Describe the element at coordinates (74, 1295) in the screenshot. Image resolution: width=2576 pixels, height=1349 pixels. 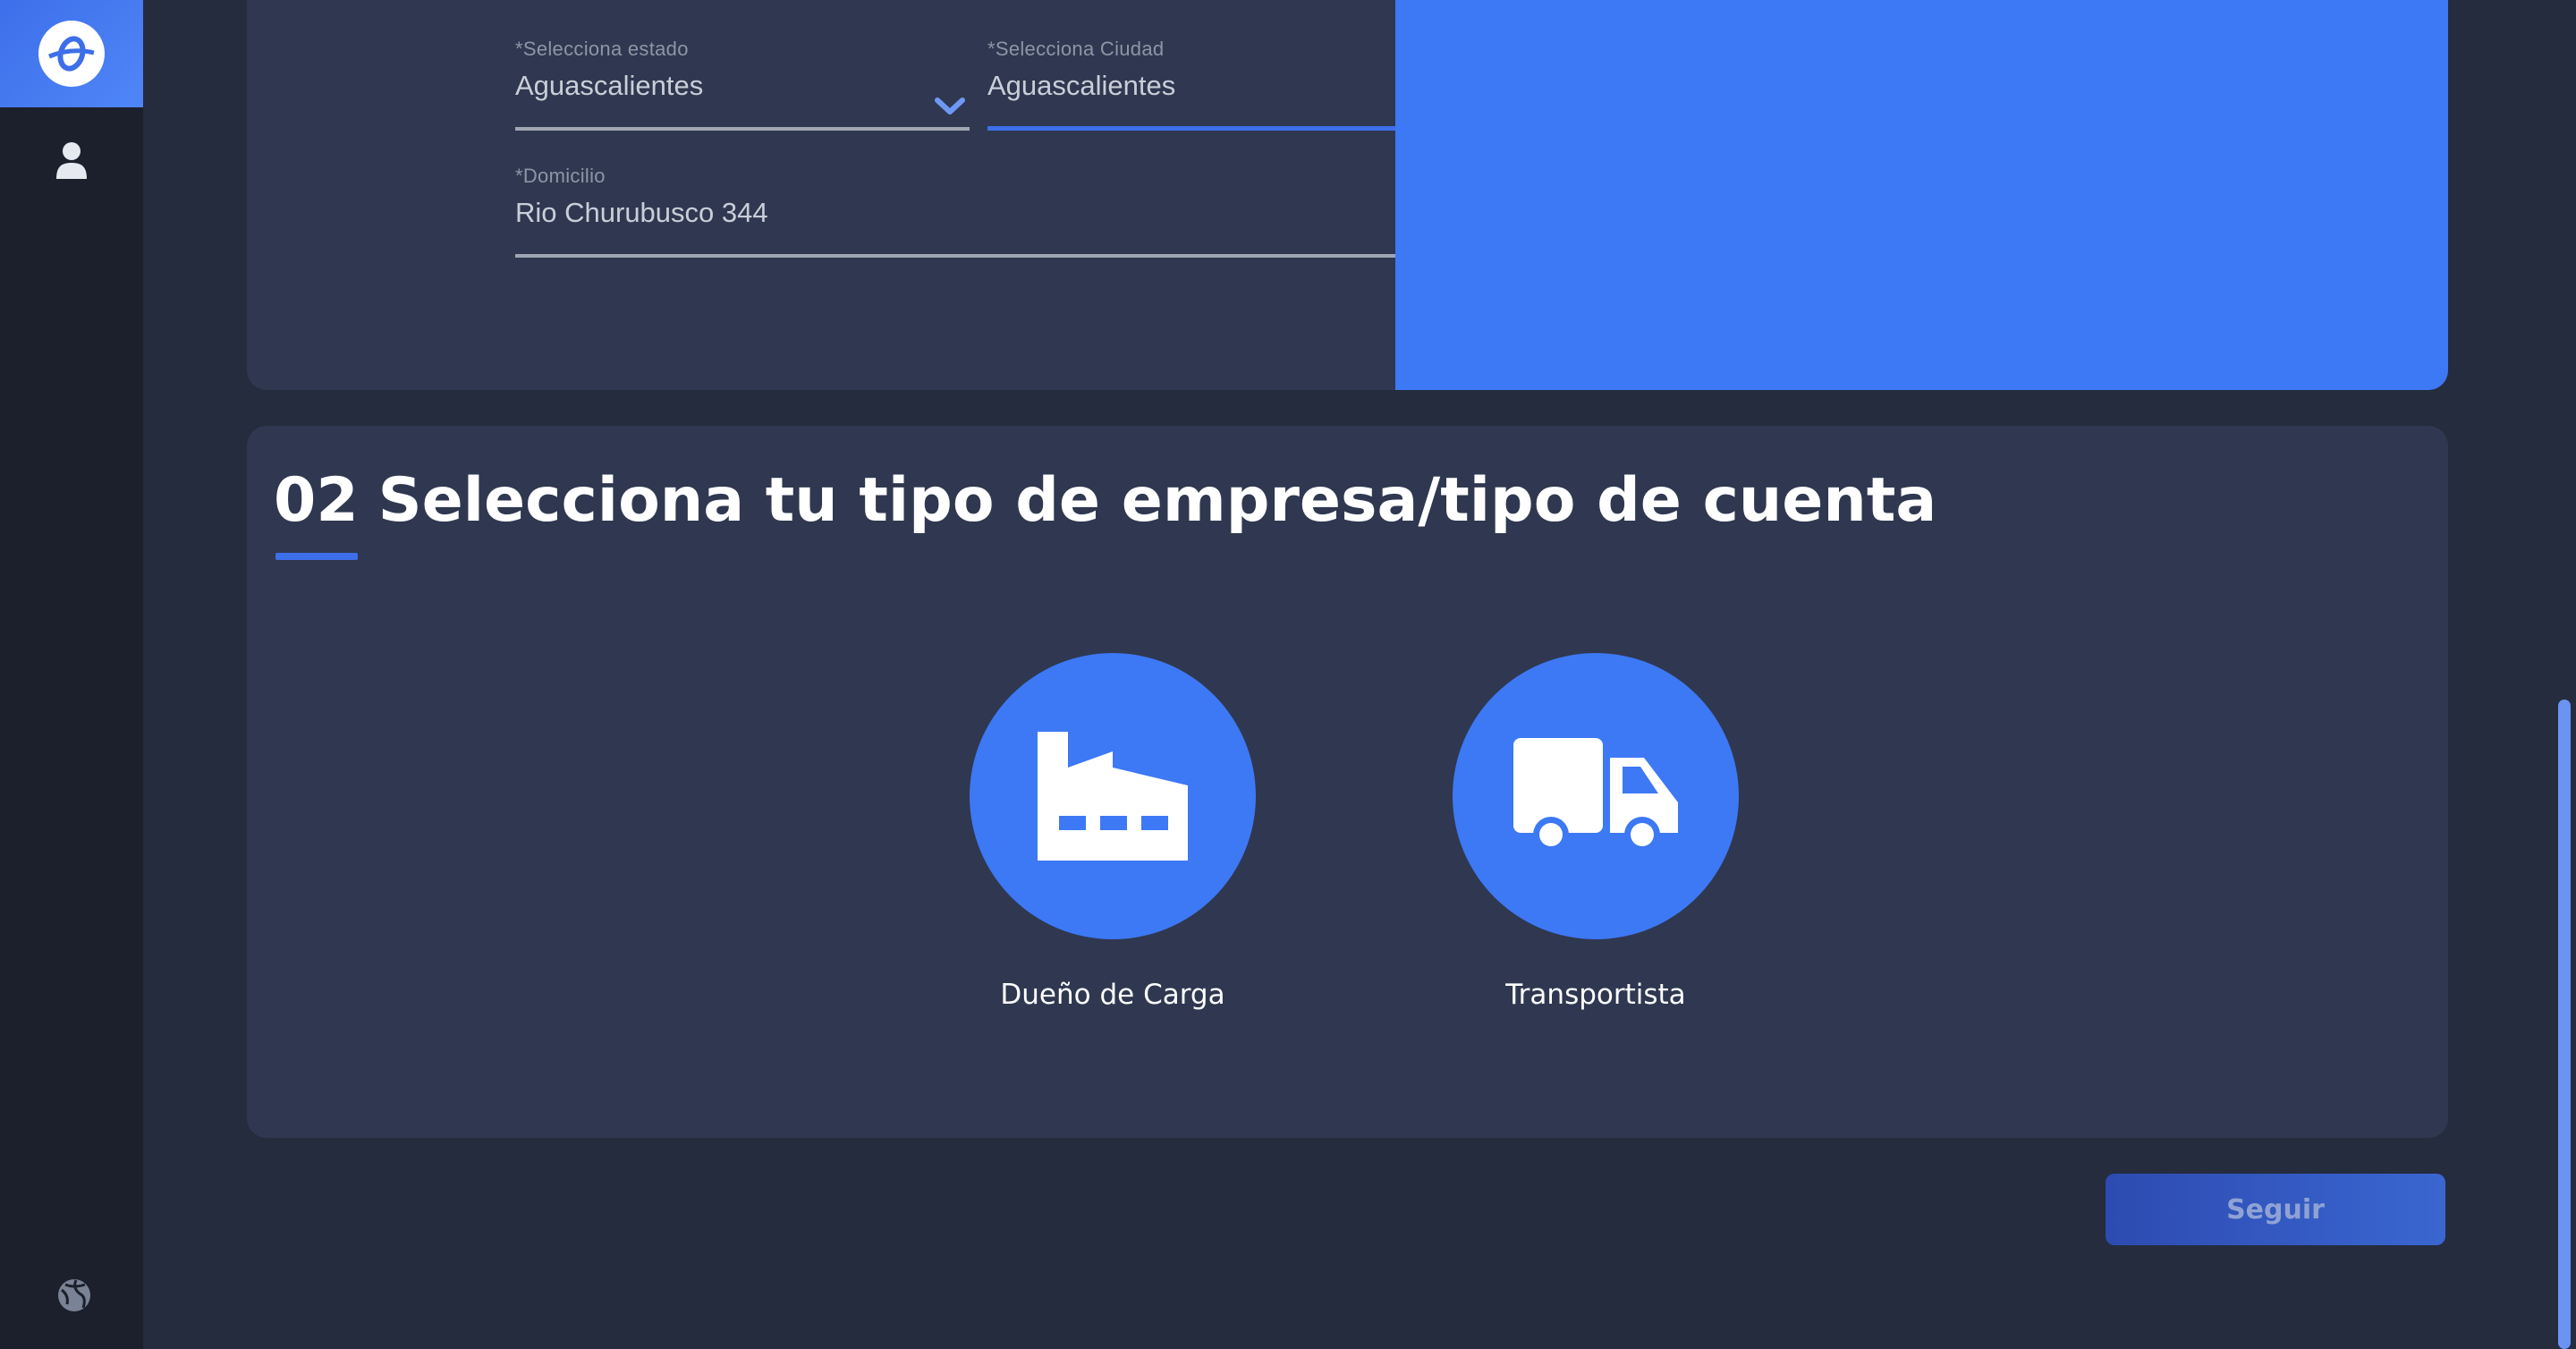
I see `globe-icon` at that location.